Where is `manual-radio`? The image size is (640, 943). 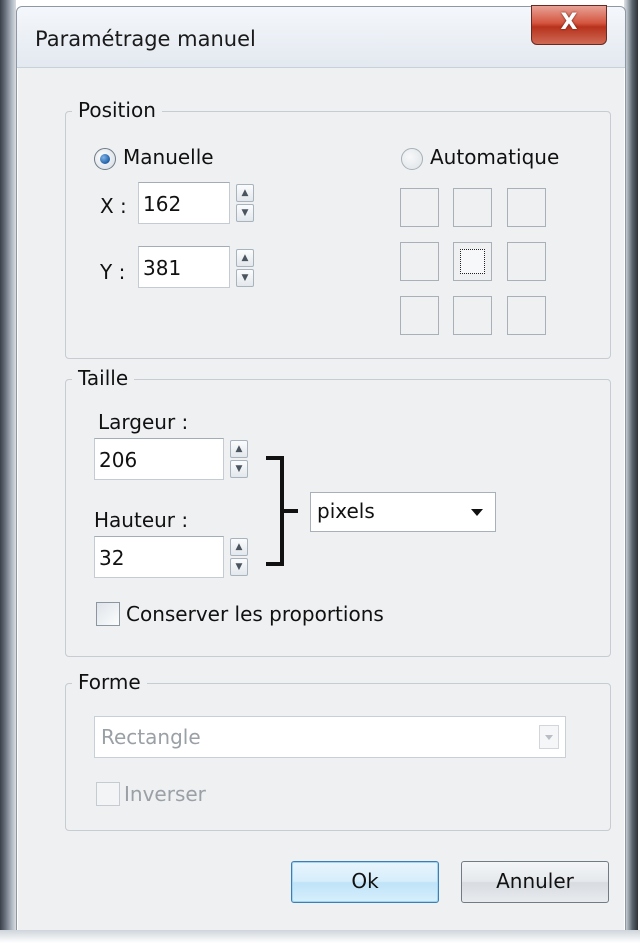 manual-radio is located at coordinates (105, 159).